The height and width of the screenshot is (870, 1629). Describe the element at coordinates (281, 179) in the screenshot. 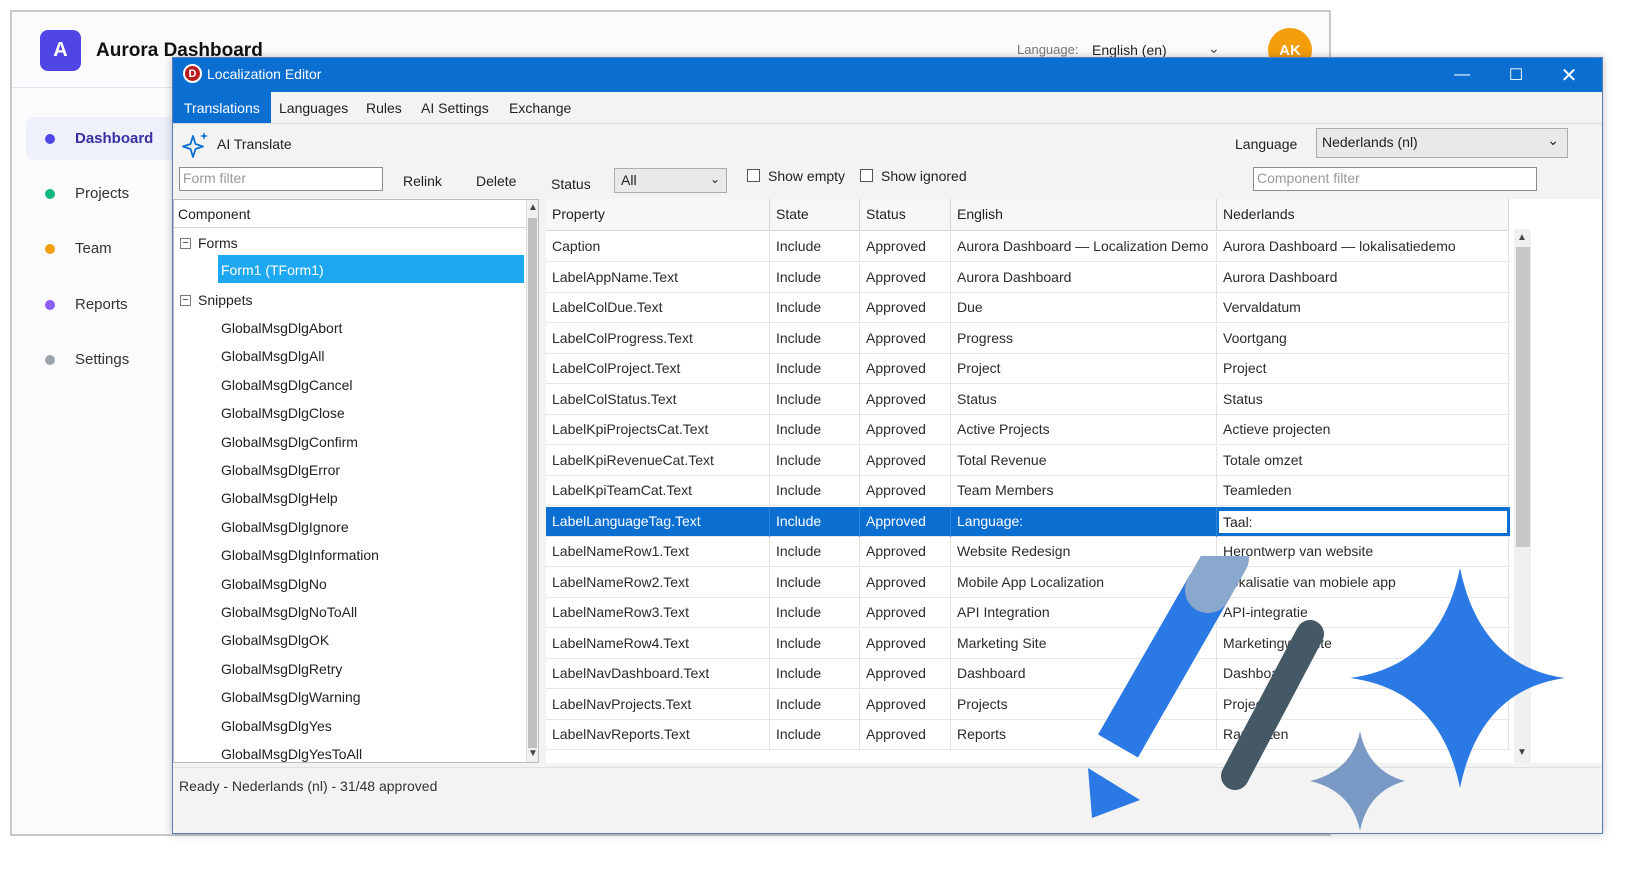

I see `form-filter-input: Form filter` at that location.